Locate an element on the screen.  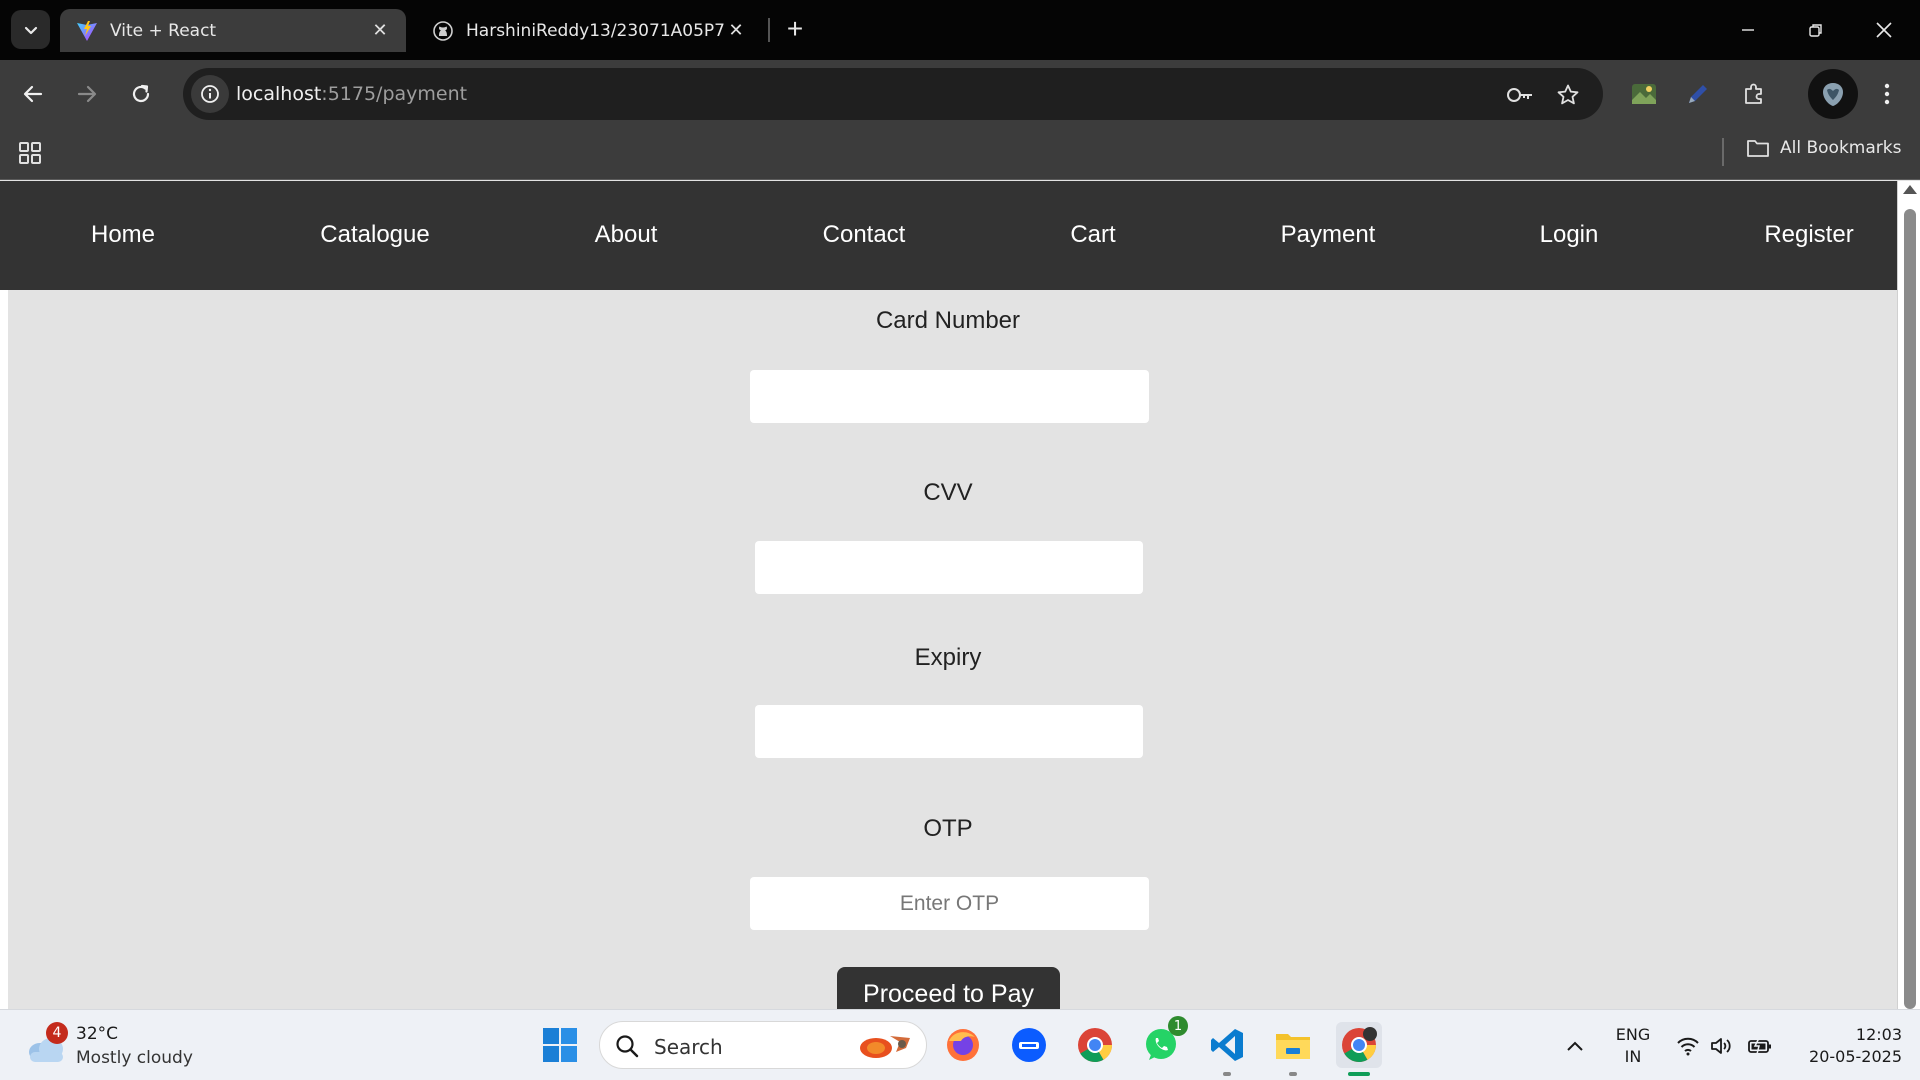
taskbar-search: Search is located at coordinates (763, 1045).